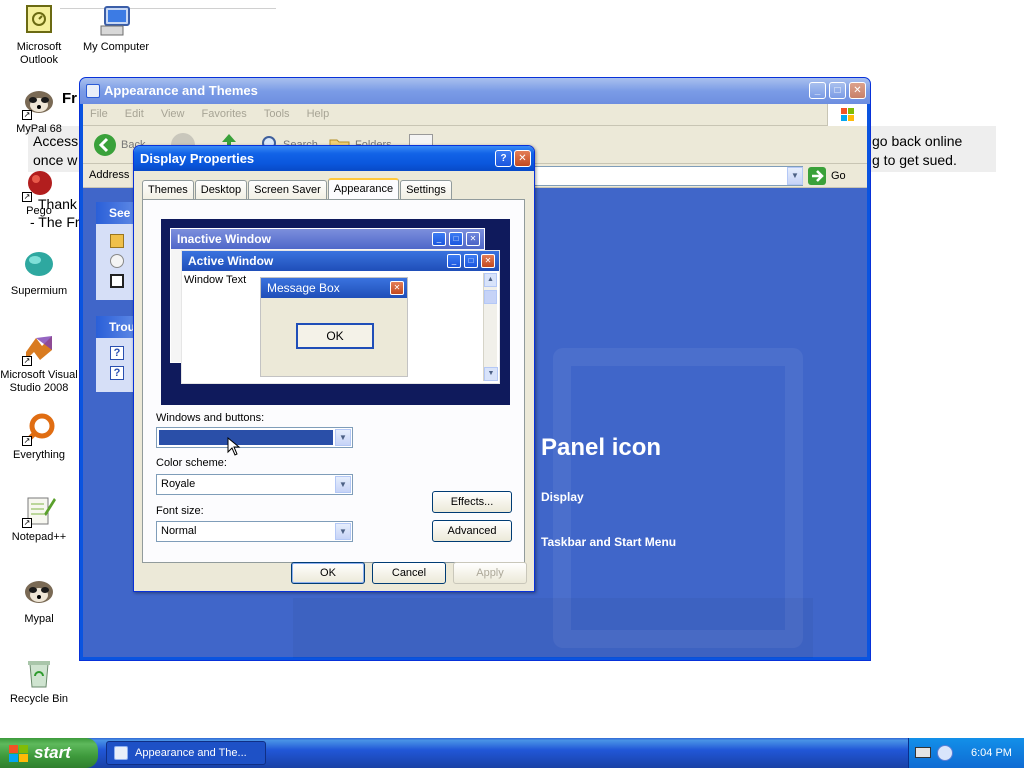  I want to click on menu-favorites: Favorites, so click(224, 114).